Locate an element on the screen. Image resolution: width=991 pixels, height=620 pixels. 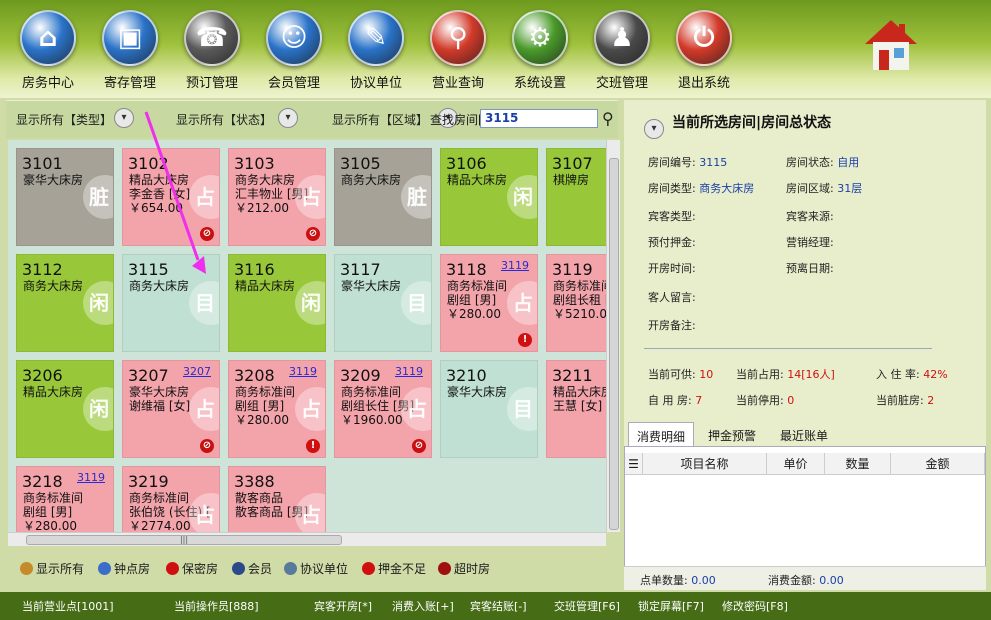
room-tile-3116: 3116 精品大床房闲 is located at coordinates (277, 303).